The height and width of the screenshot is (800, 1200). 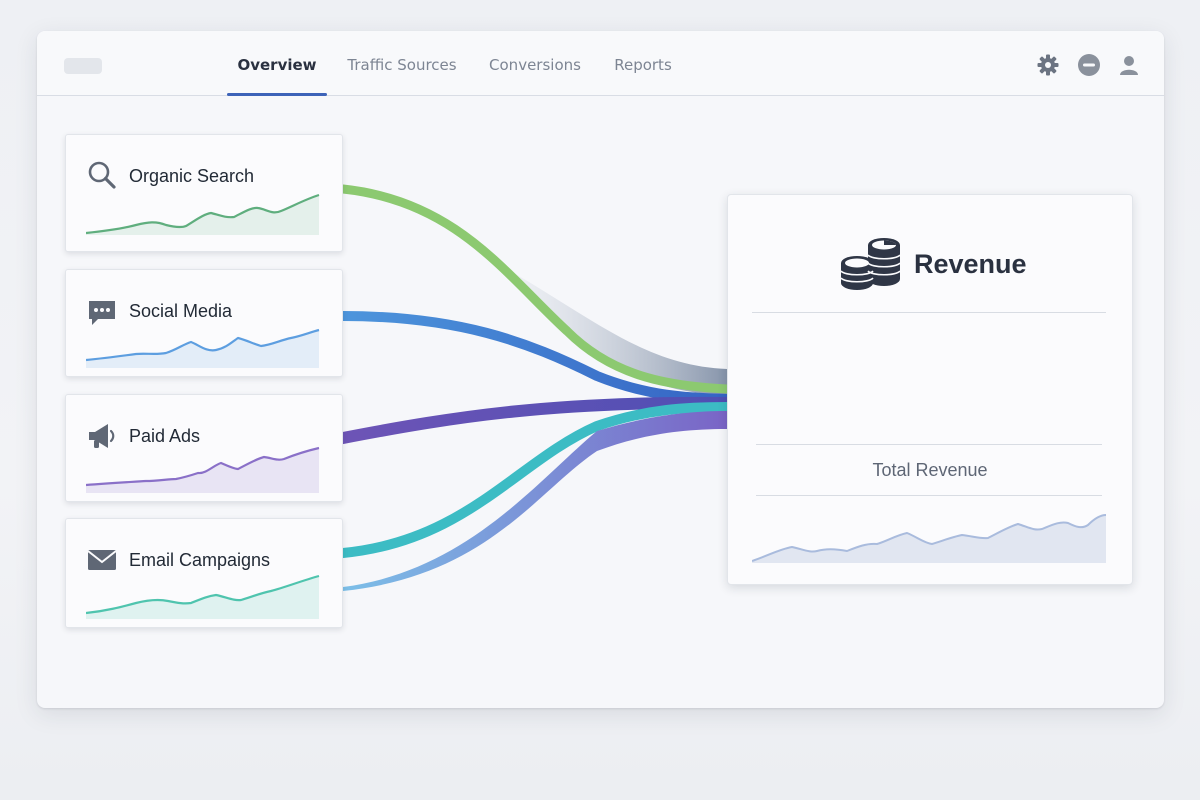 What do you see at coordinates (617, 332) in the screenshot?
I see `flow-aggregate` at bounding box center [617, 332].